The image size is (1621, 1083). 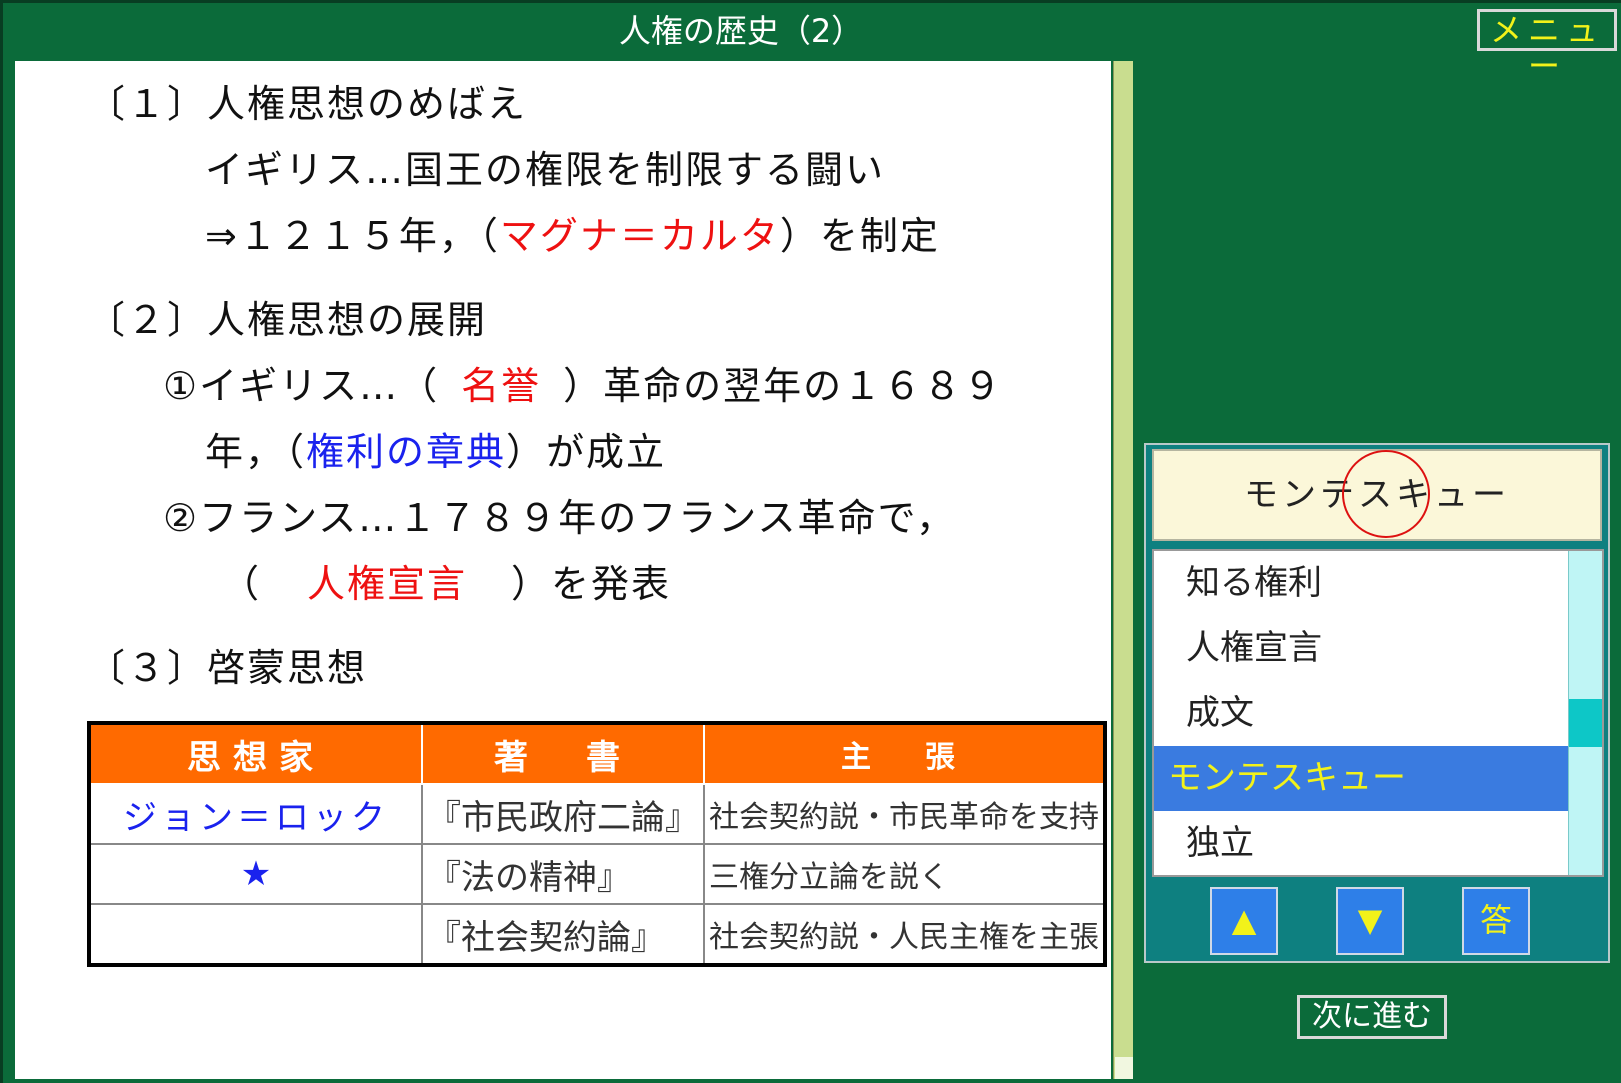 What do you see at coordinates (1496, 921) in the screenshot?
I see `answer-button: 答` at bounding box center [1496, 921].